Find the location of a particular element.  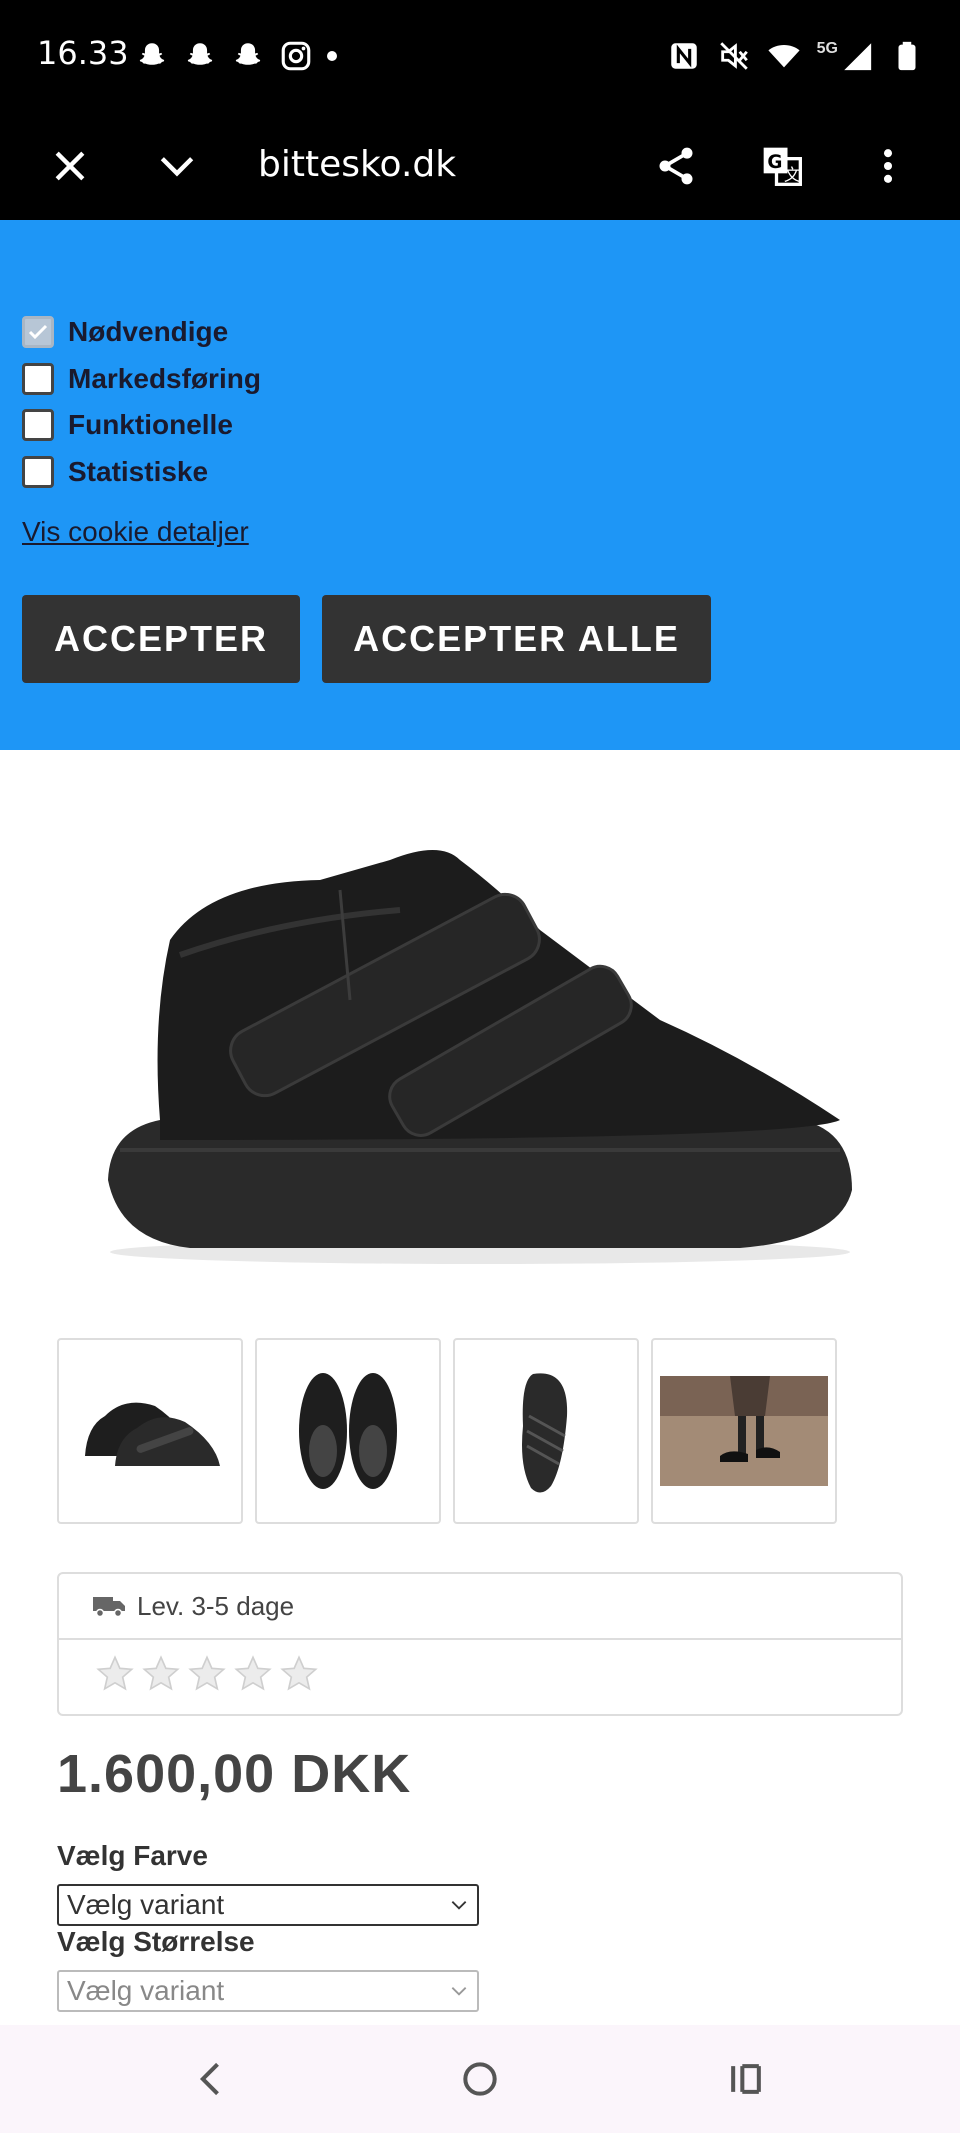

checkbox-statistics is located at coordinates (38, 472).